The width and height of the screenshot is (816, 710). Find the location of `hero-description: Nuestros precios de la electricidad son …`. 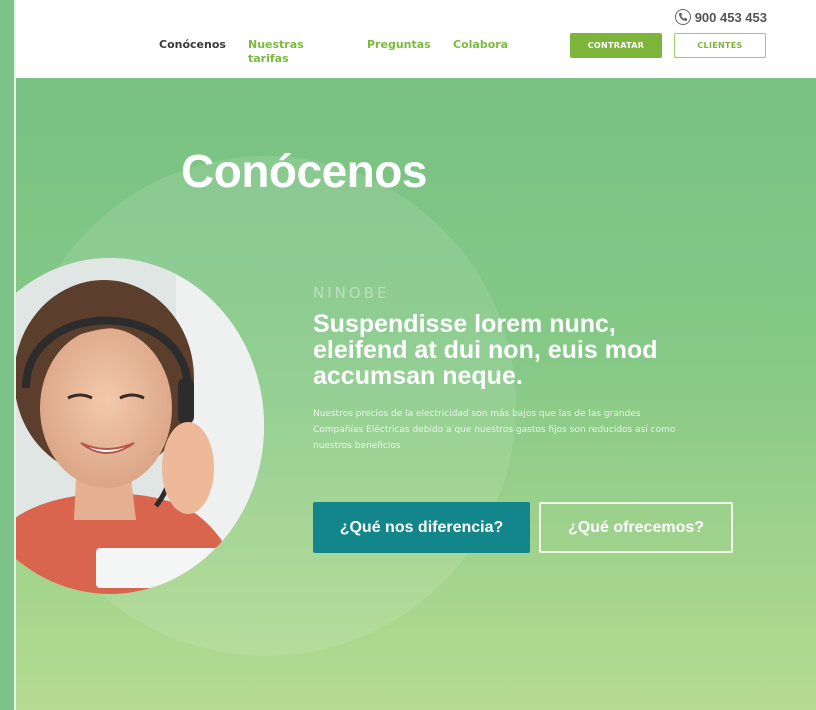

hero-description: Nuestros precios de la electricidad son … is located at coordinates (494, 430).